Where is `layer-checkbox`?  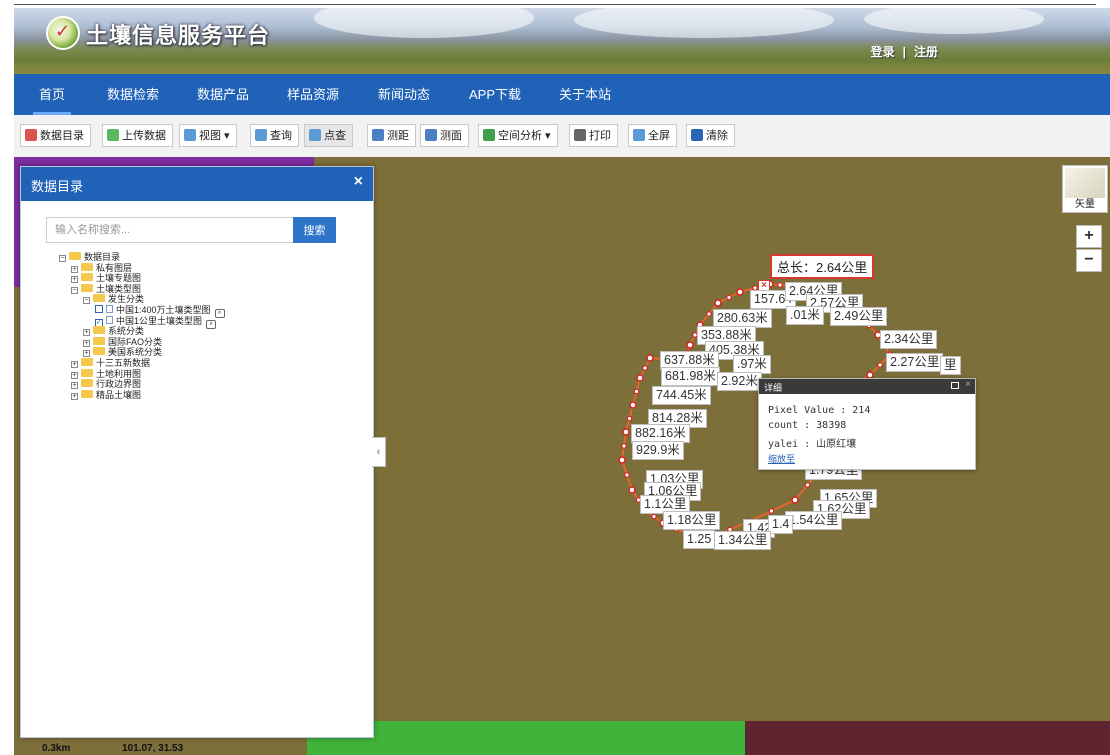
layer-checkbox is located at coordinates (99, 308).